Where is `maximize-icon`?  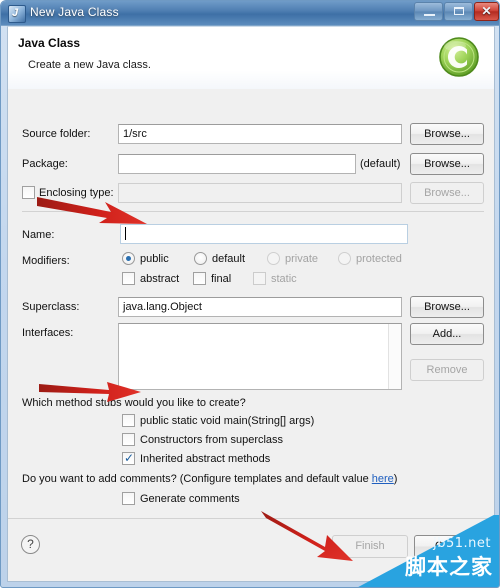 maximize-icon is located at coordinates (459, 11).